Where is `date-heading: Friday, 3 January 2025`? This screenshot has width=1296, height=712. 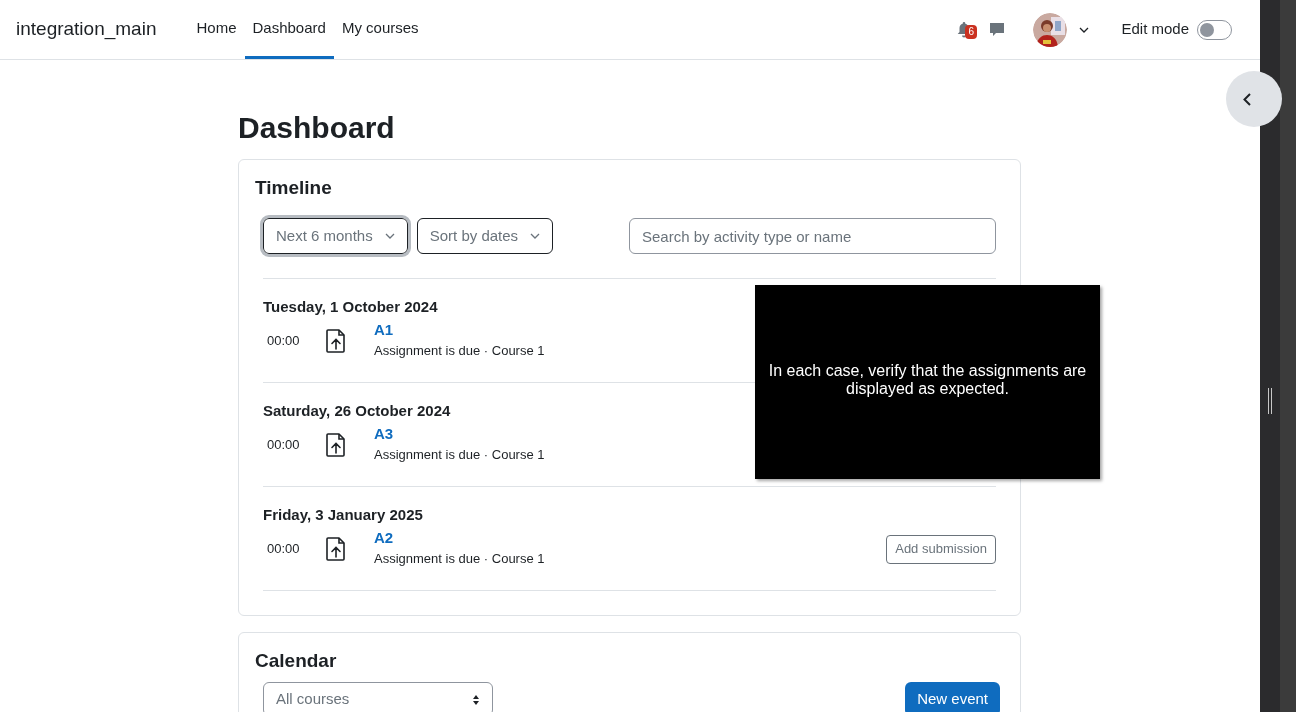
date-heading: Friday, 3 January 2025 is located at coordinates (343, 514).